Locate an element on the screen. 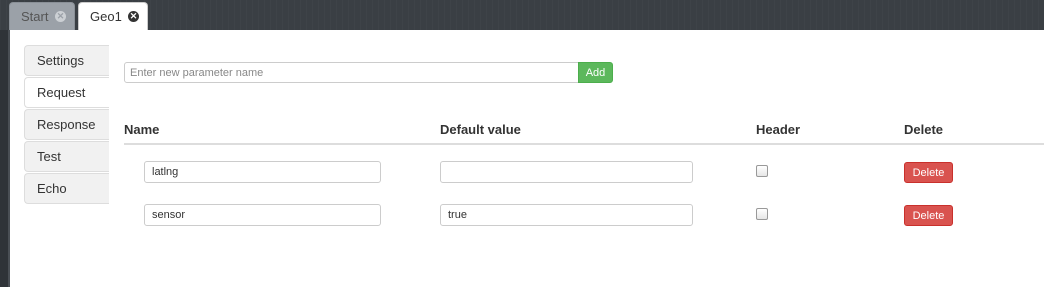 The height and width of the screenshot is (287, 1044). tab-label: Start is located at coordinates (35, 16).